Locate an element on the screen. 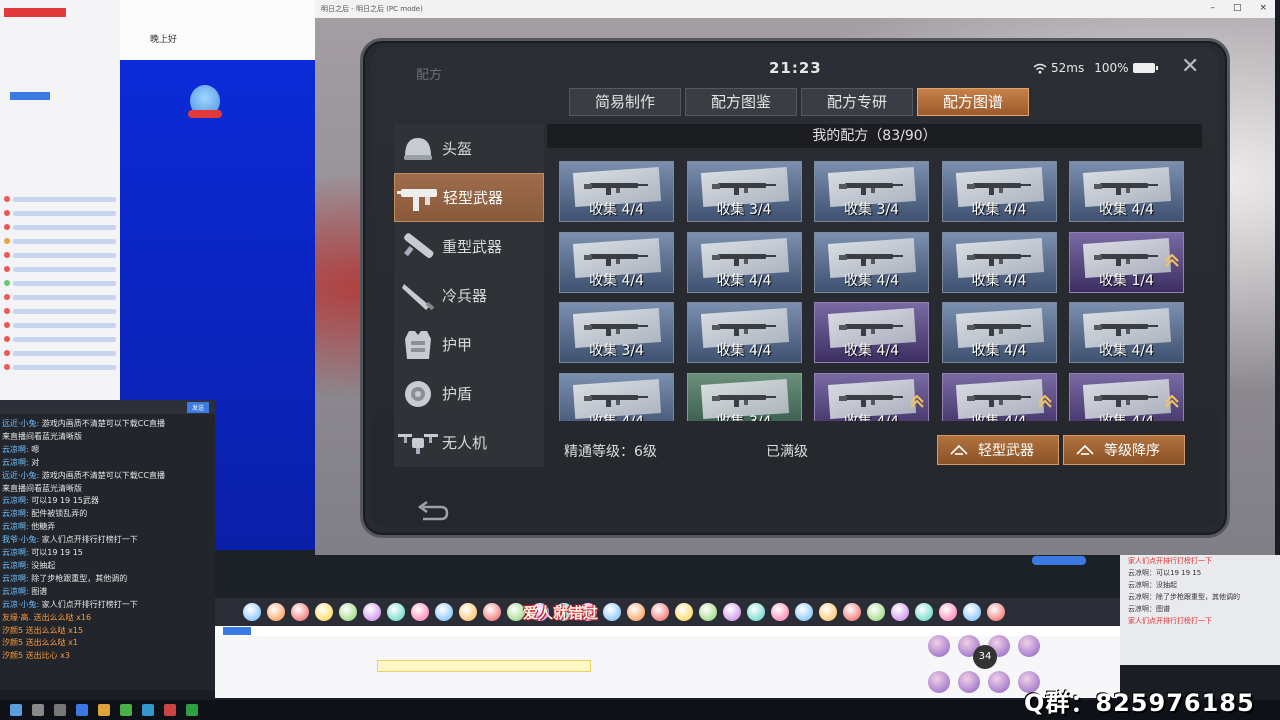  live-badge is located at coordinates (1059, 560).